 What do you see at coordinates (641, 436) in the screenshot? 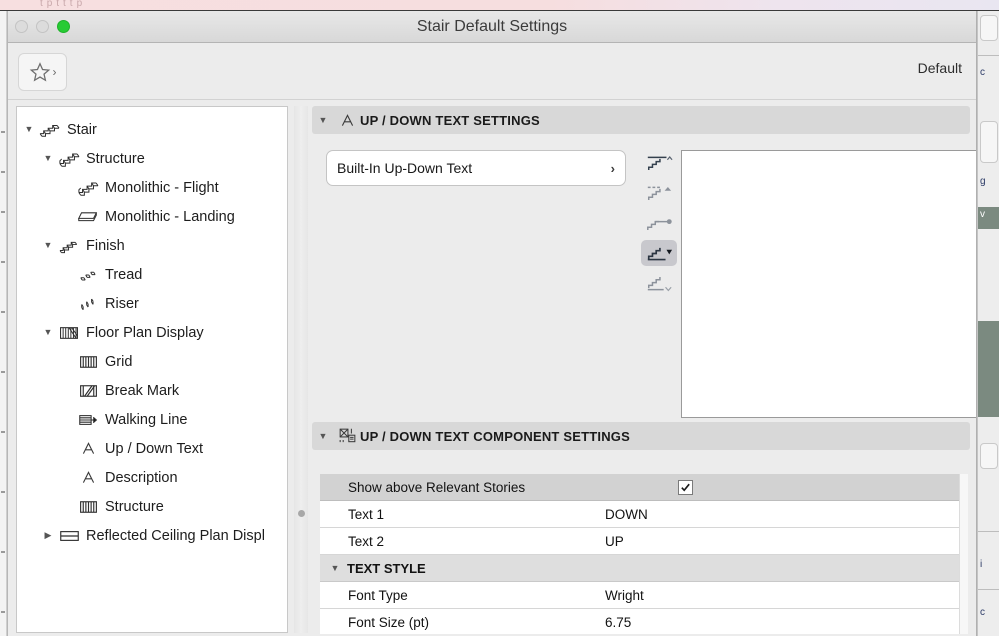
I see `section-header-up-down-text-component-settings: ▼ UP / DOWN TEXT COMPONENT SETTINGS` at bounding box center [641, 436].